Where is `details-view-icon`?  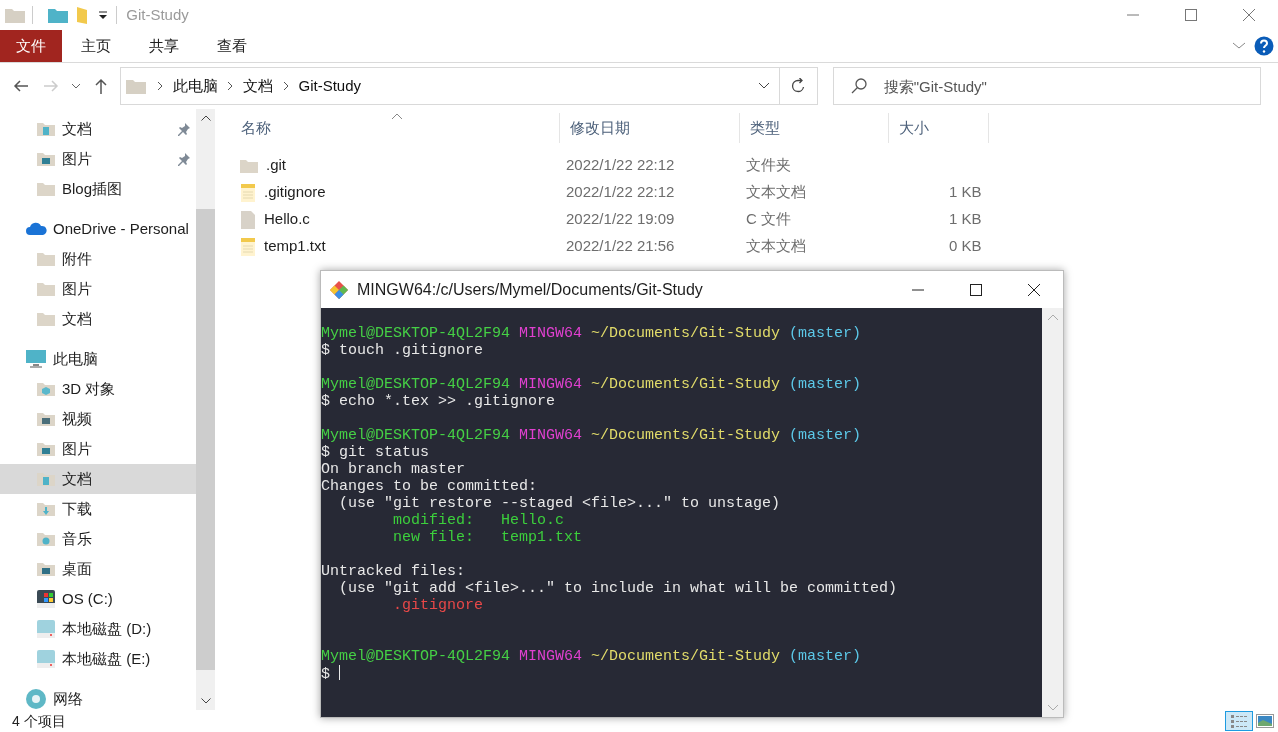 details-view-icon is located at coordinates (1238, 721).